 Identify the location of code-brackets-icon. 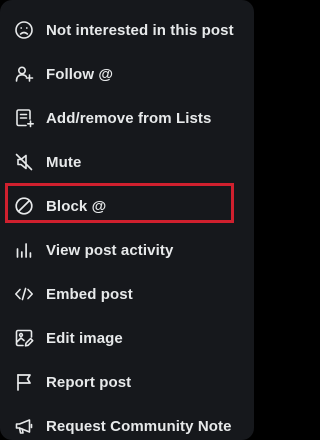
(24, 294).